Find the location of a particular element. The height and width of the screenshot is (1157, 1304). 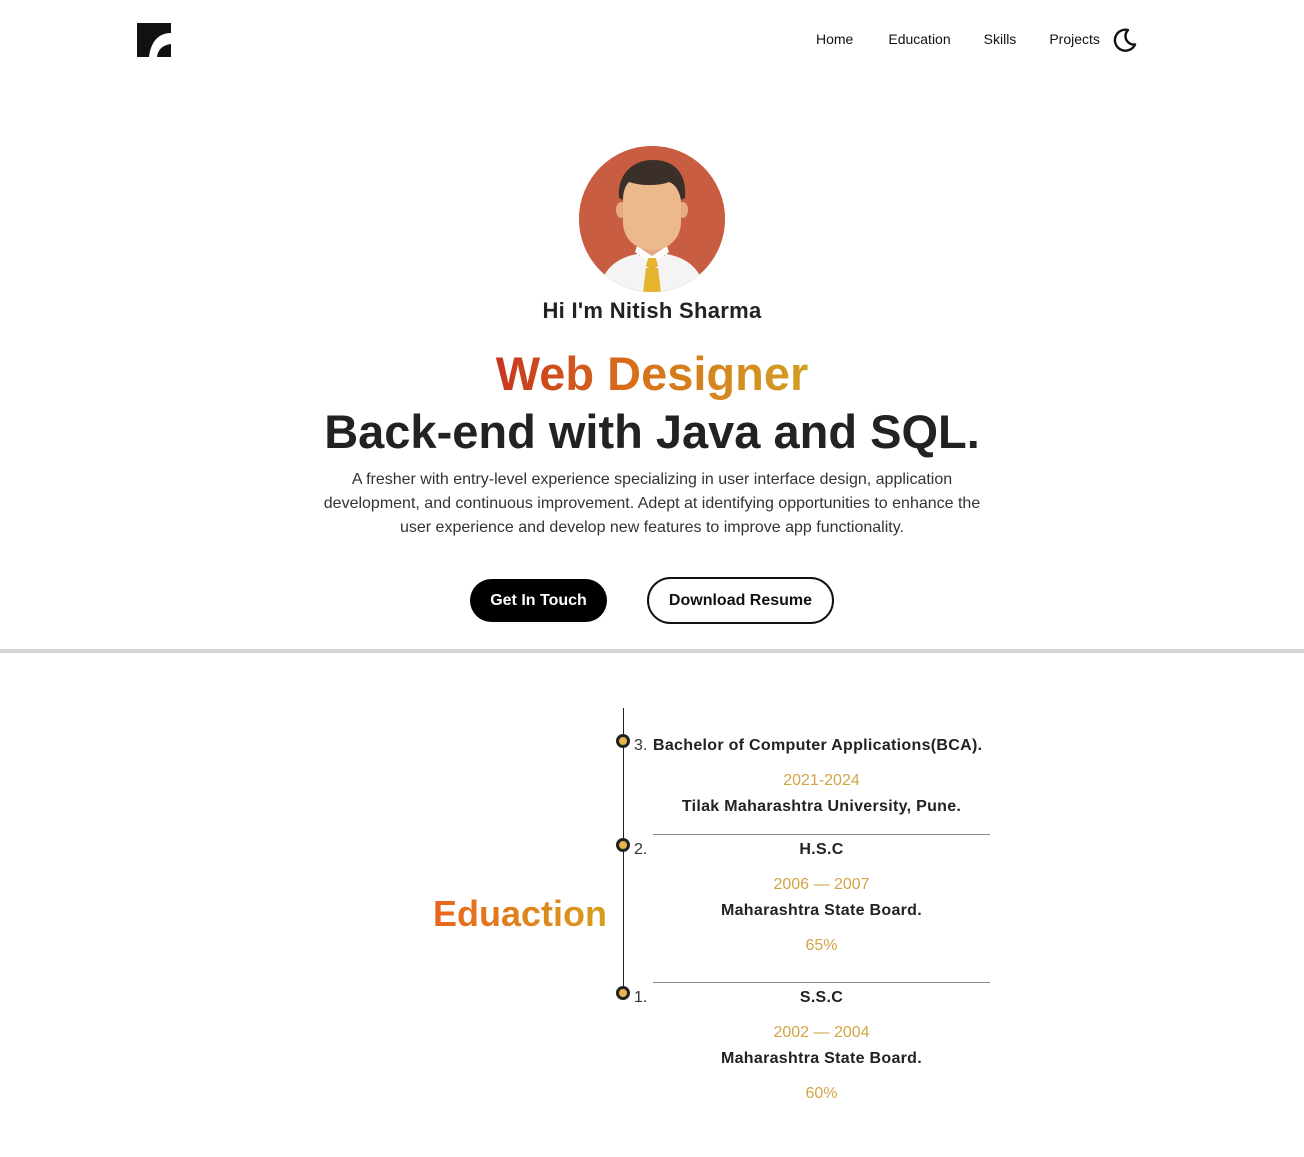

entry-title: Bachelor of Computer Applications(BCA). is located at coordinates (818, 745).